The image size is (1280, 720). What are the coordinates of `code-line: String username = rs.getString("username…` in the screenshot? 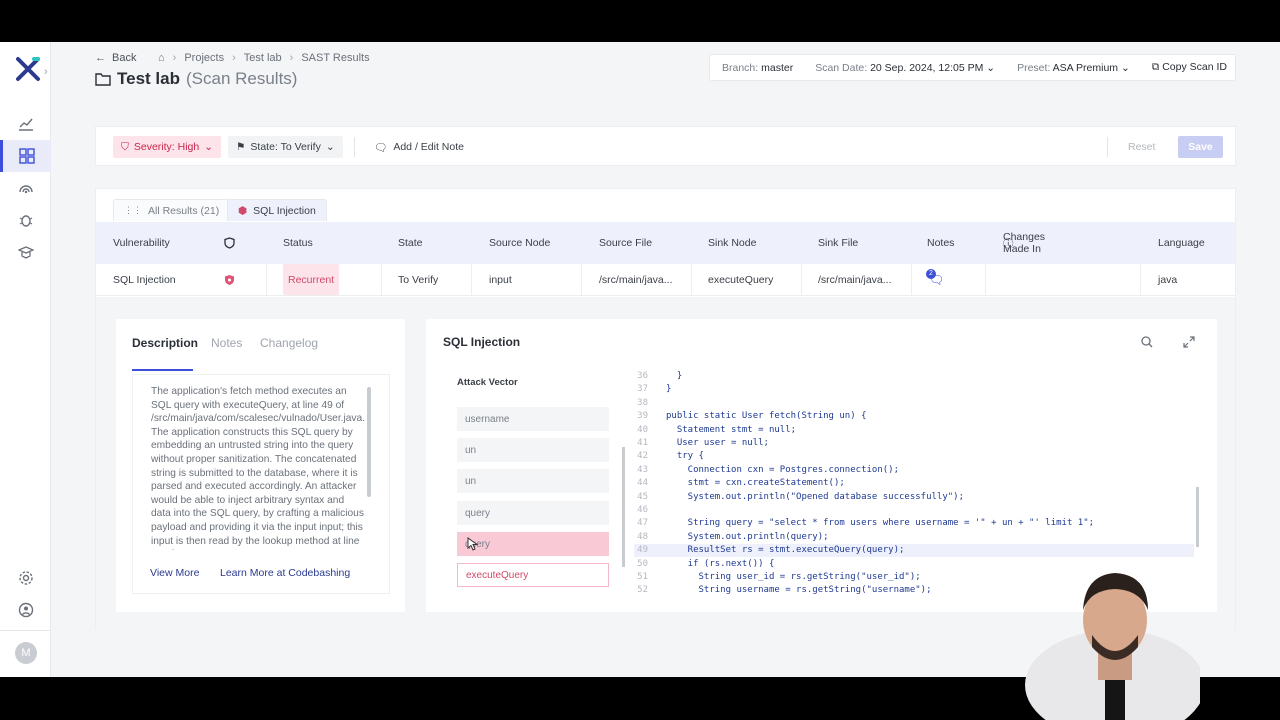 It's located at (799, 590).